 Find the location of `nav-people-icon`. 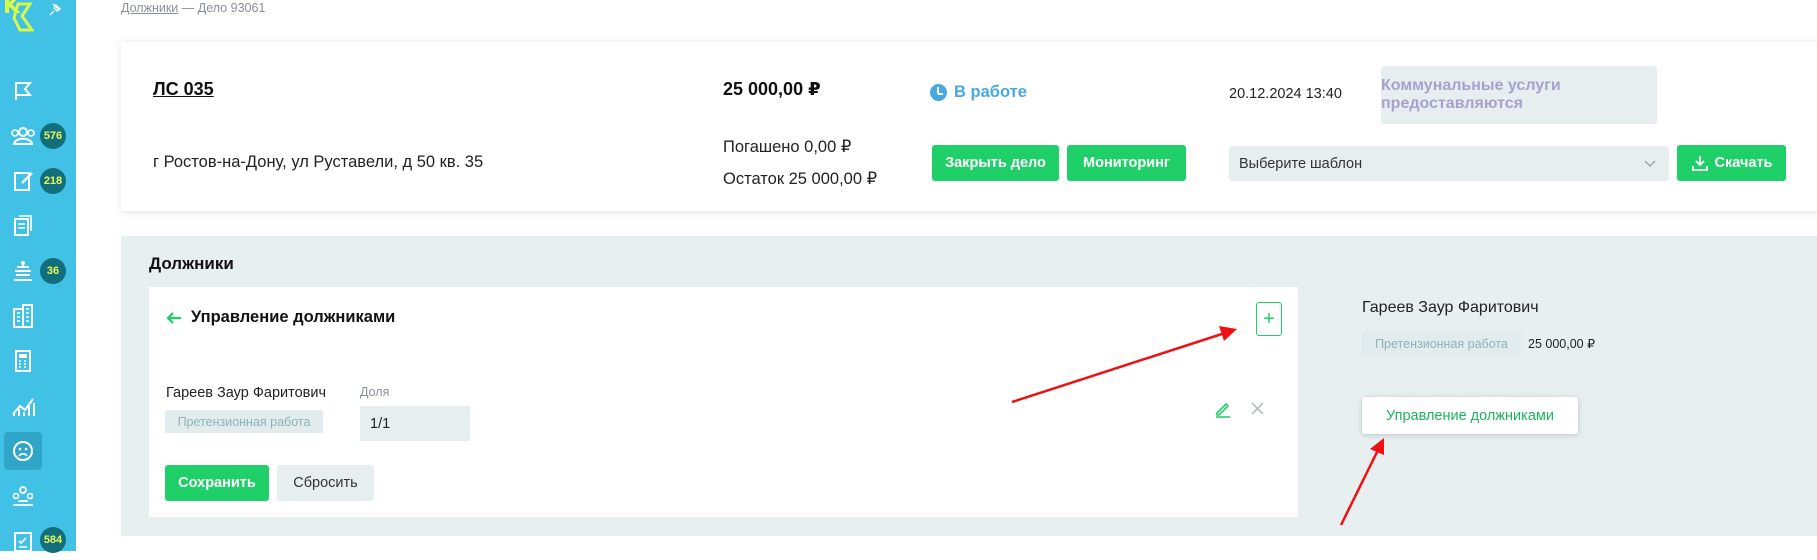

nav-people-icon is located at coordinates (23, 136).